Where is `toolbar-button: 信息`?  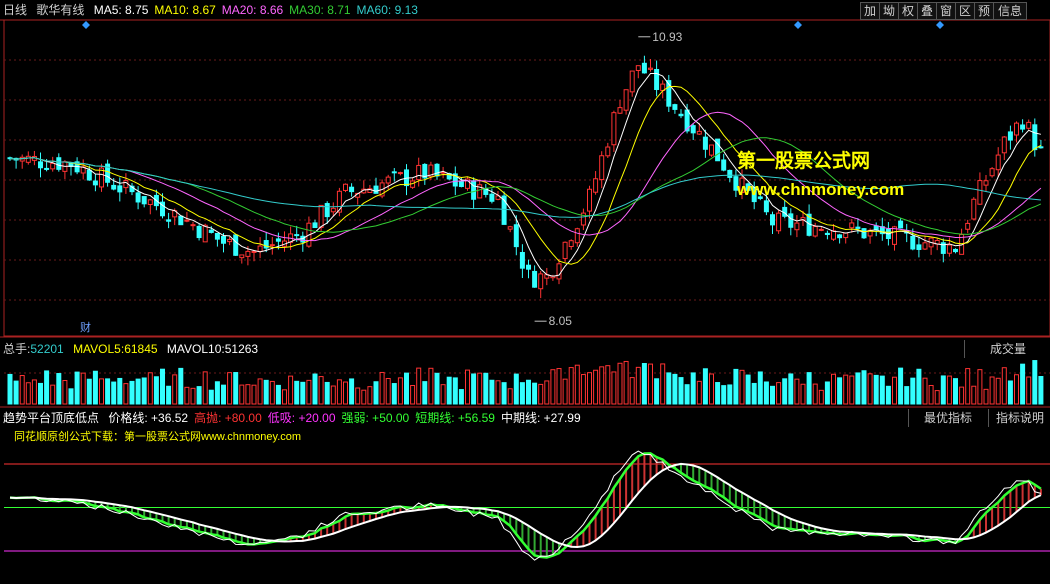 toolbar-button: 信息 is located at coordinates (1010, 11).